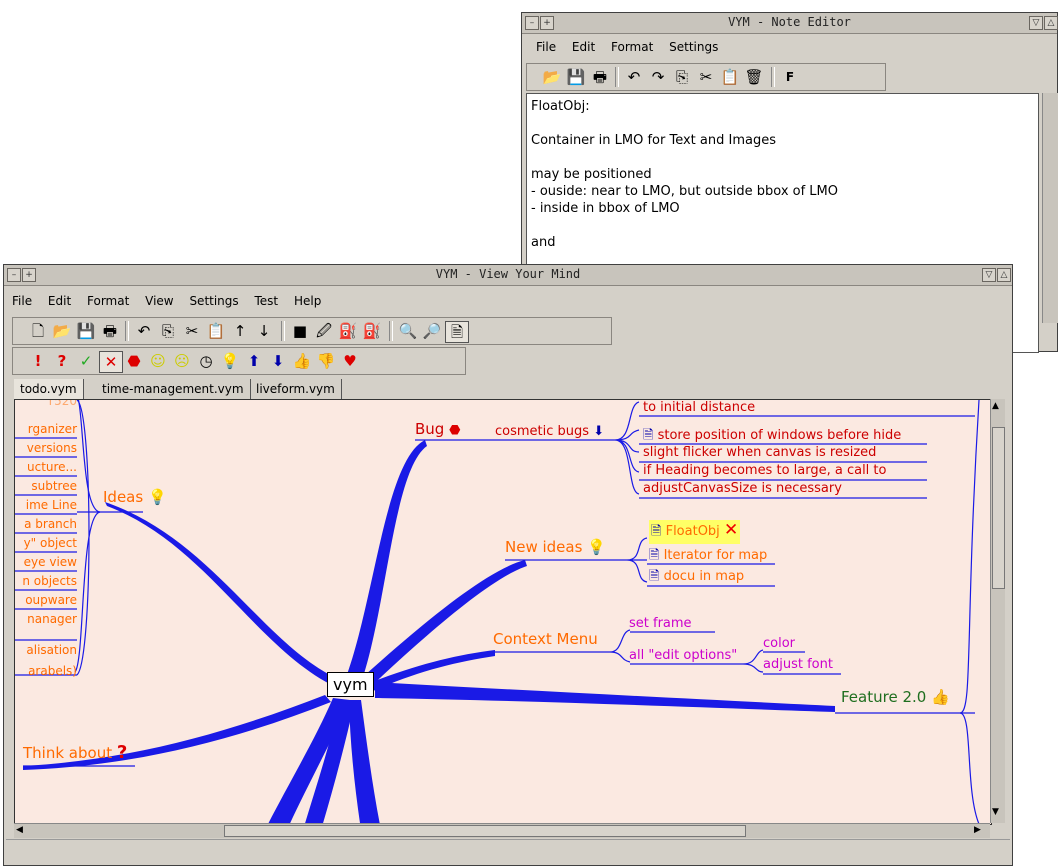 Image resolution: width=1058 pixels, height=866 pixels. What do you see at coordinates (350, 684) in the screenshot?
I see `center-node: vym` at bounding box center [350, 684].